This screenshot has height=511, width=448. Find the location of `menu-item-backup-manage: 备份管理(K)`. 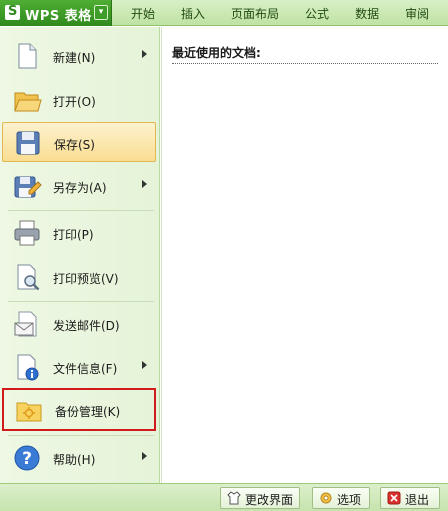

menu-item-backup-manage: 备份管理(K) is located at coordinates (79, 409).